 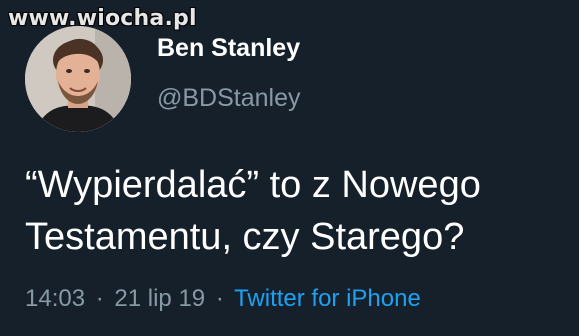 I want to click on tweet-text-line-2: Testamentu, czy Starego?, so click(x=245, y=237).